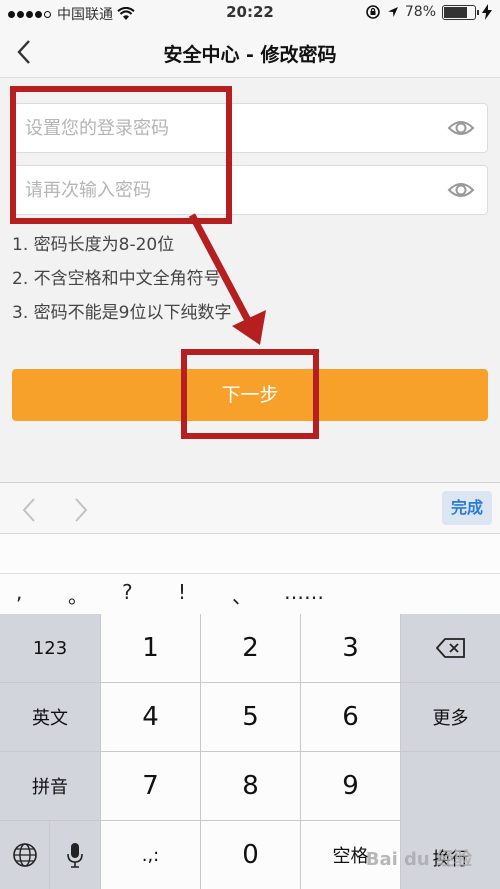  Describe the element at coordinates (250, 554) in the screenshot. I see `candidate-bar` at that location.